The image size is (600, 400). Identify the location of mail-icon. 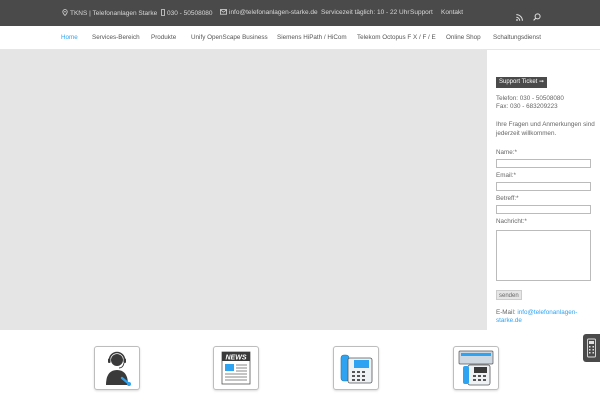
(223, 12).